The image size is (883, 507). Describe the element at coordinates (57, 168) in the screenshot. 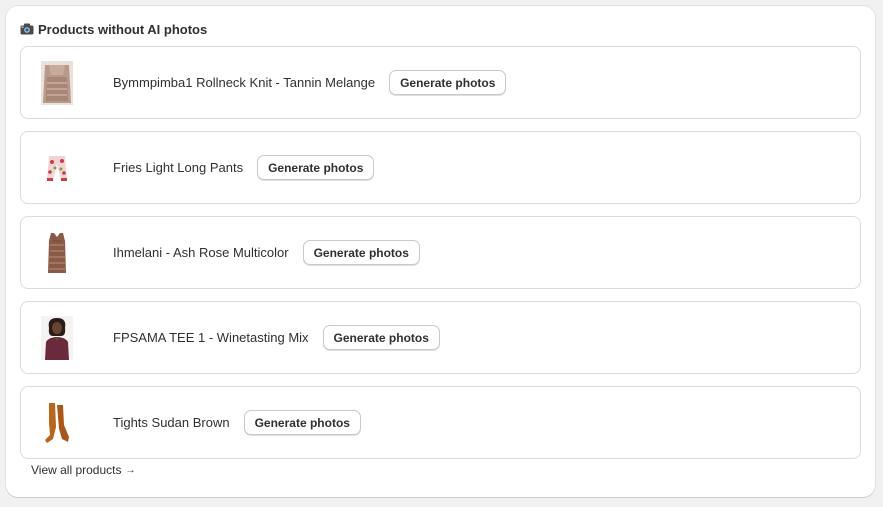

I see `pants-thumbnail` at that location.